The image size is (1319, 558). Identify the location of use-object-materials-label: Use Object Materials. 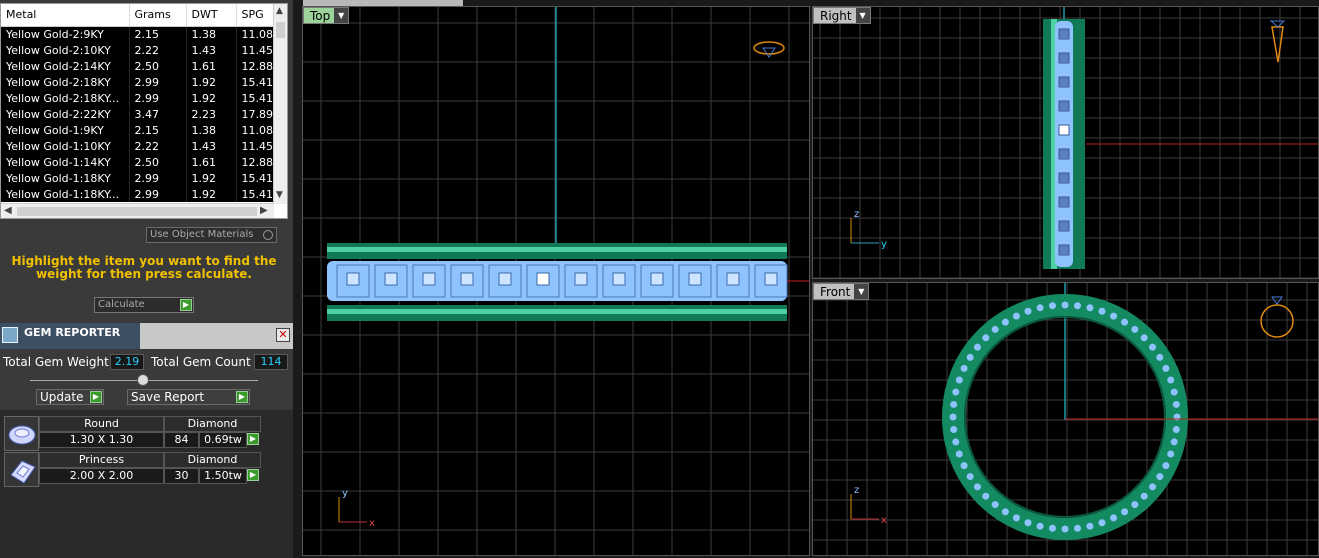
(202, 234).